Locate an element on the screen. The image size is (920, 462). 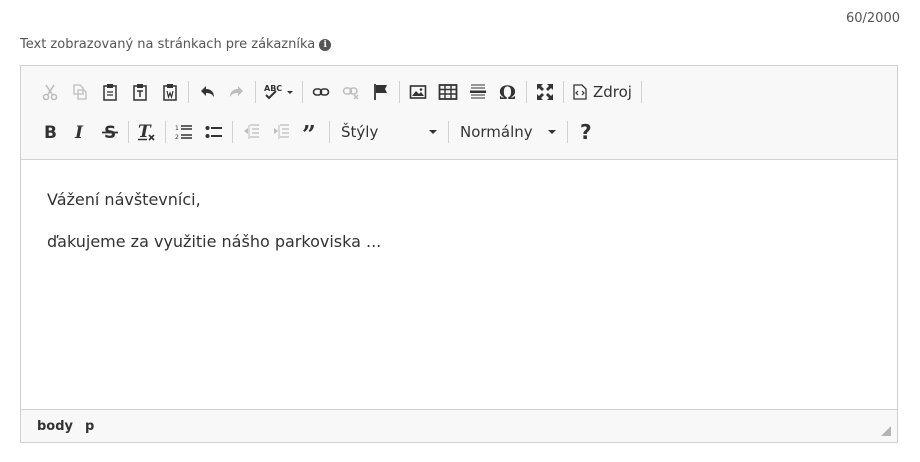
content-paragraph: Vážení návštevníci, is located at coordinates (124, 199).